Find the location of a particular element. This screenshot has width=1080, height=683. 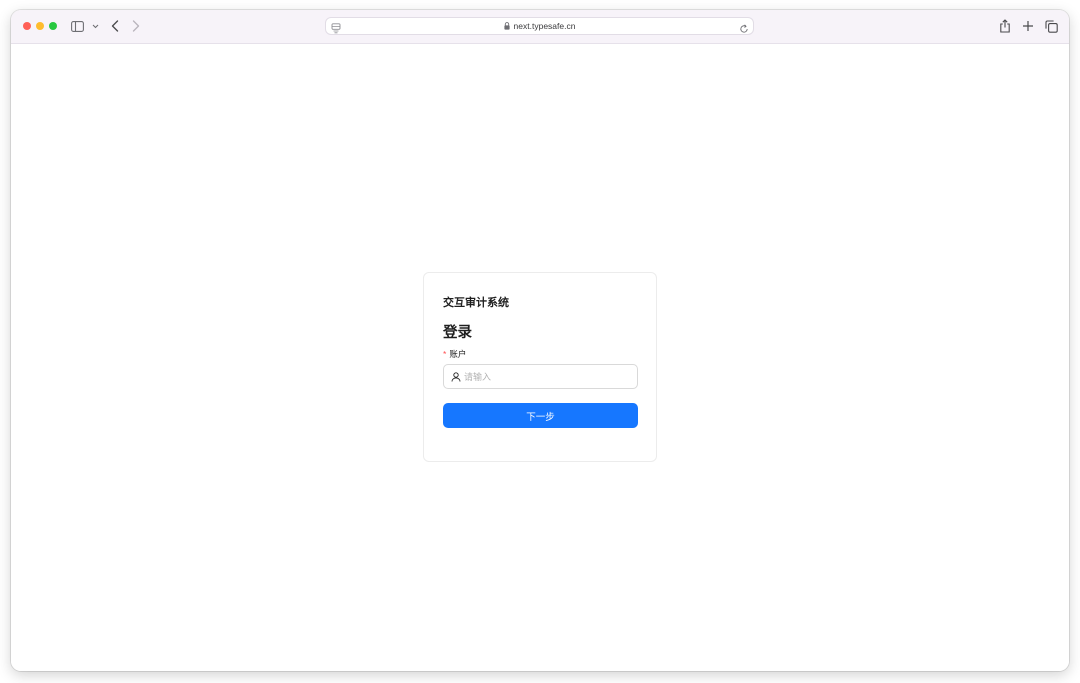

tabs-icon is located at coordinates (1051, 26).